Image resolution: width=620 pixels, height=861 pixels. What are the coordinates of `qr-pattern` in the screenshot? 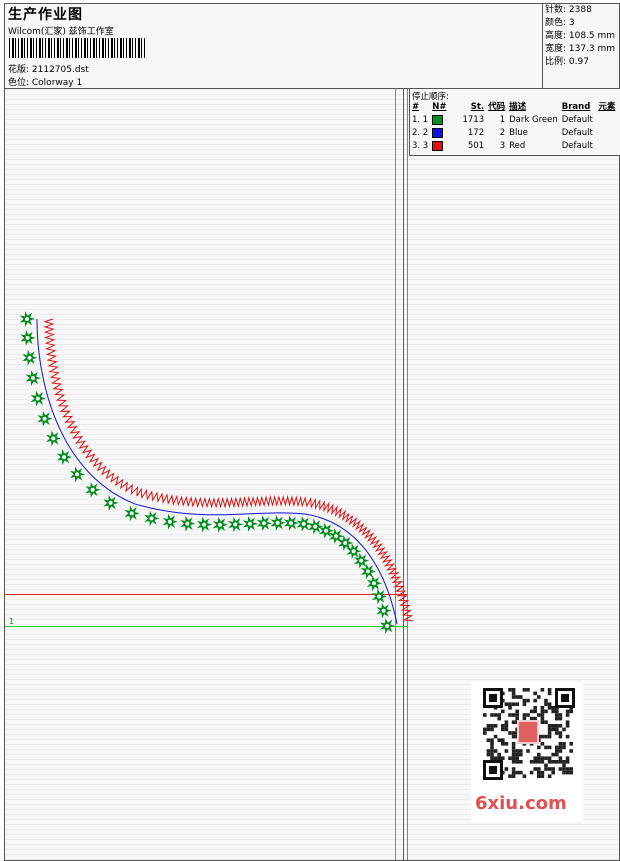 It's located at (529, 734).